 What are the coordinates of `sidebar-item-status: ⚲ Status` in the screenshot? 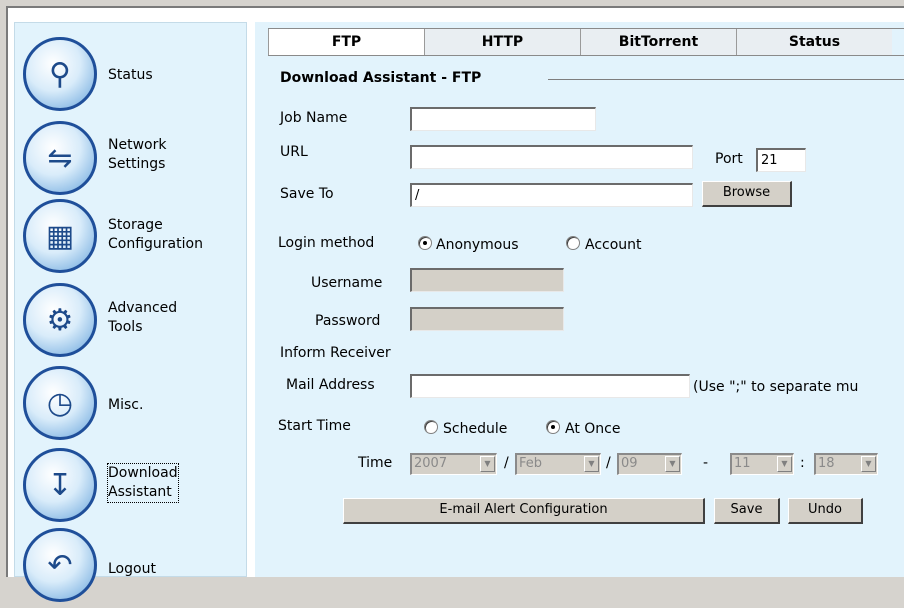 It's located at (130, 77).